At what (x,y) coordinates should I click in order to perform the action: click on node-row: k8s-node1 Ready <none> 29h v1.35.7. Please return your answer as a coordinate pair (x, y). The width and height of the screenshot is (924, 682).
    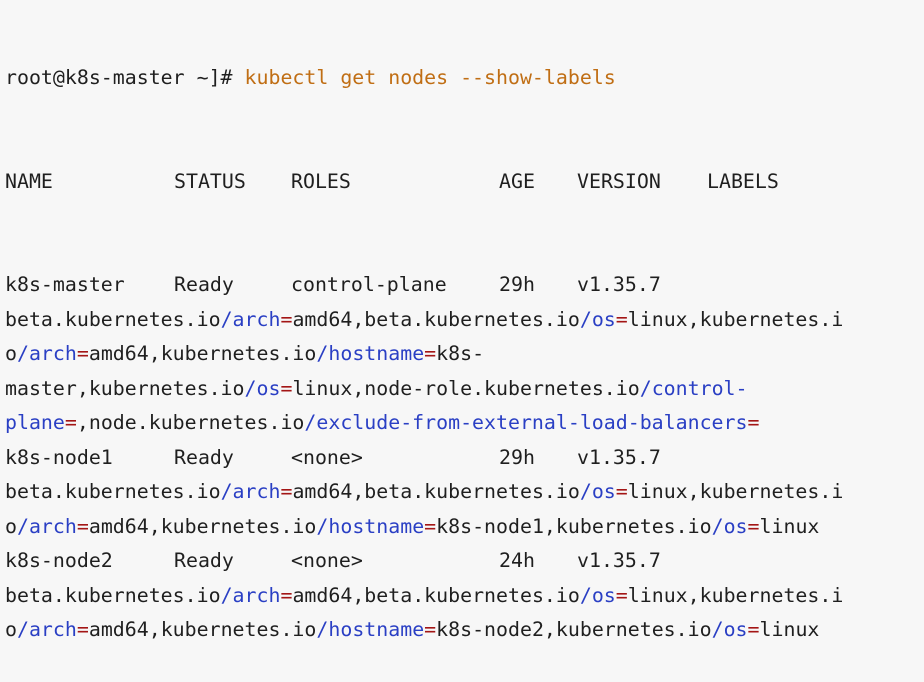
    Looking at the image, I should click on (463, 458).